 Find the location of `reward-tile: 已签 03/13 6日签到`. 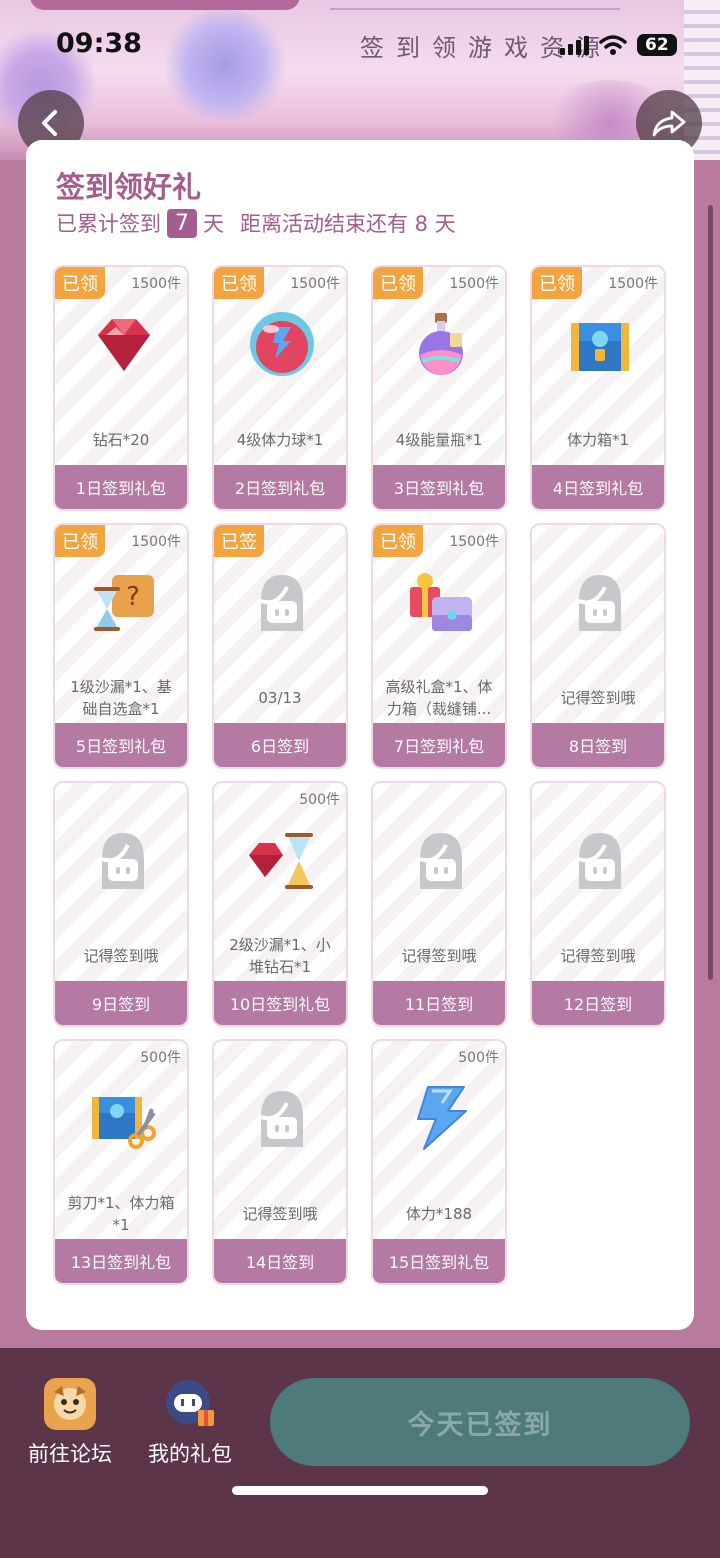

reward-tile: 已签 03/13 6日签到 is located at coordinates (280, 646).